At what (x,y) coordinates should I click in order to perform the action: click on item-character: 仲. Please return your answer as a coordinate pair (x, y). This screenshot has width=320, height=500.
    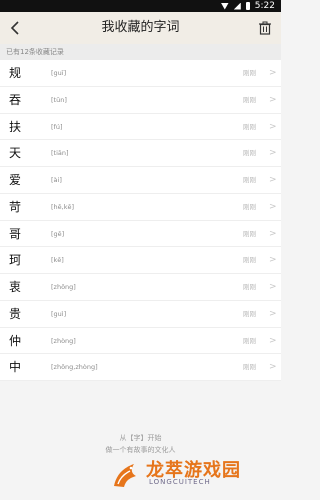
    Looking at the image, I should click on (15, 340).